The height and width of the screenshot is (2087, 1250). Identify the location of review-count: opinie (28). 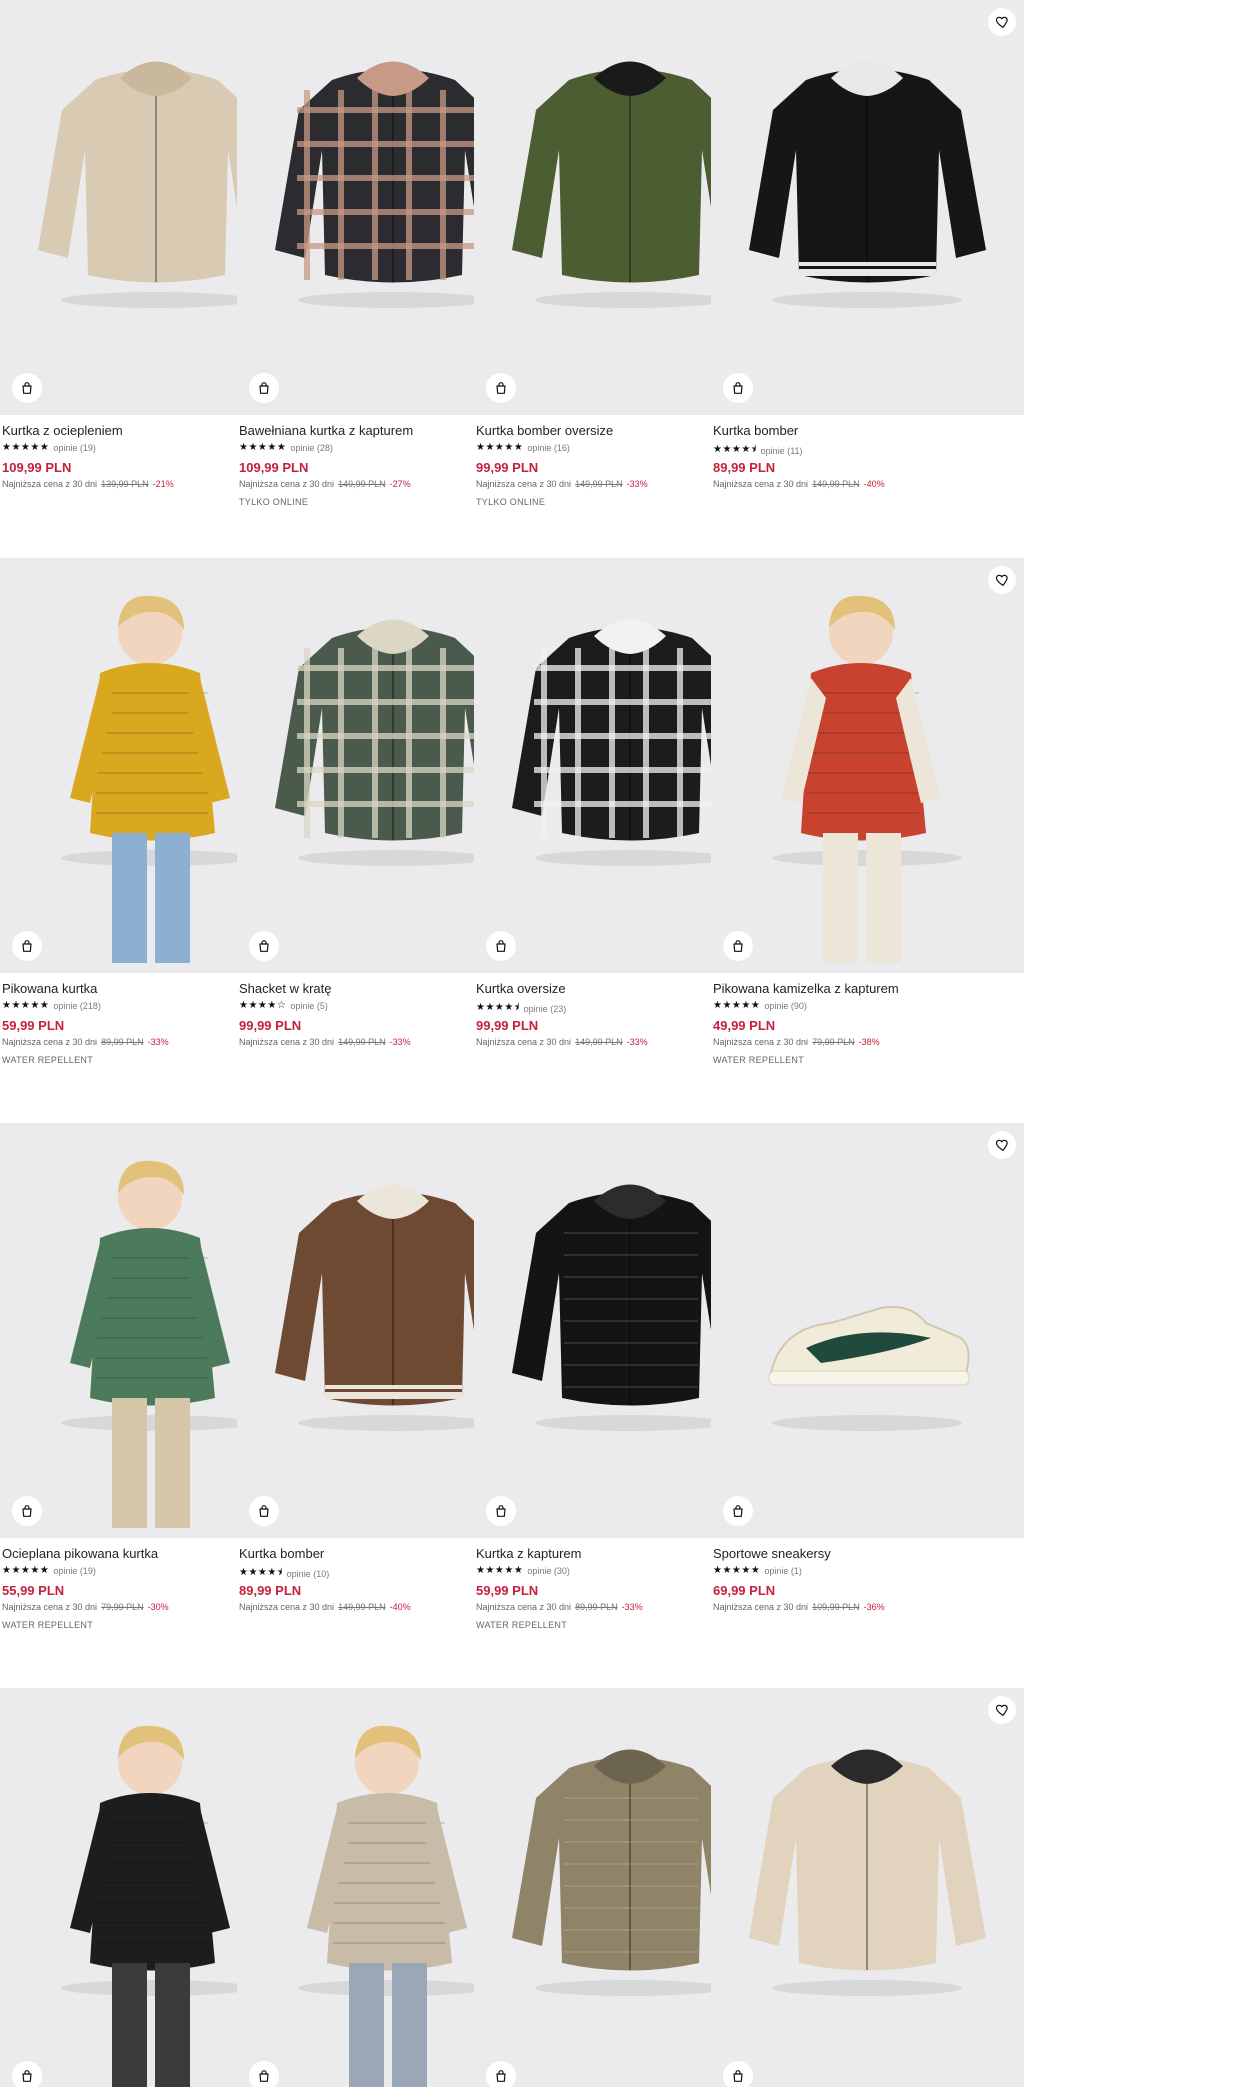
(311, 448).